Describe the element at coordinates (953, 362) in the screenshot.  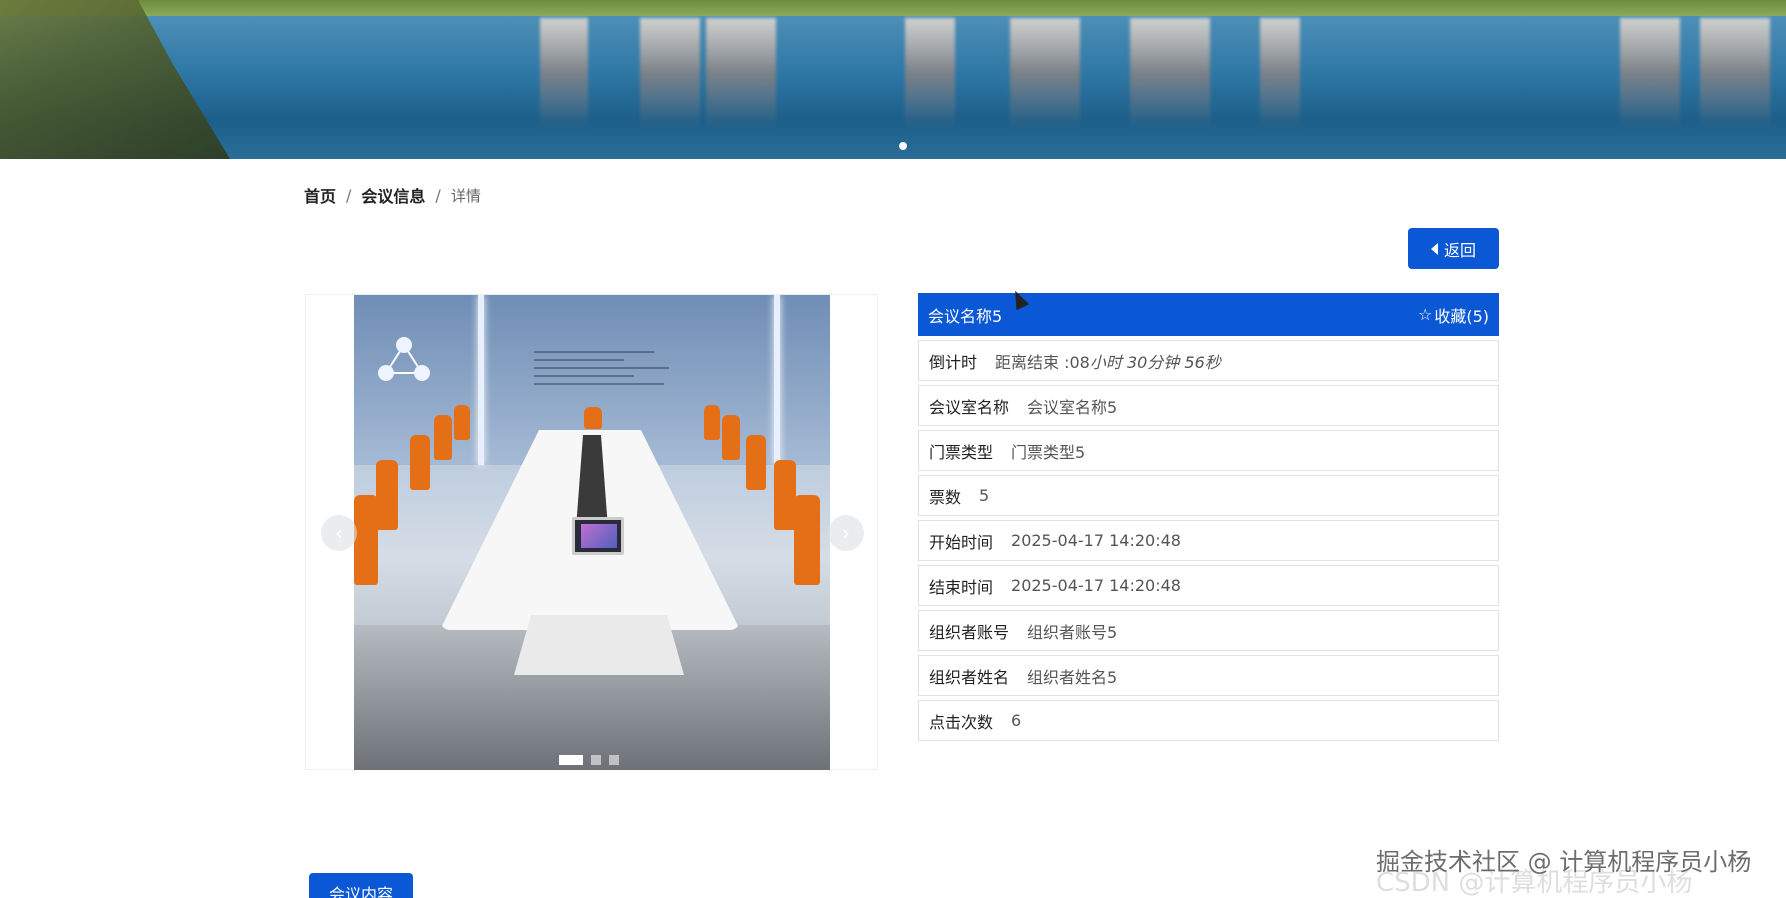
I see `detail-row-label: 倒计时` at that location.